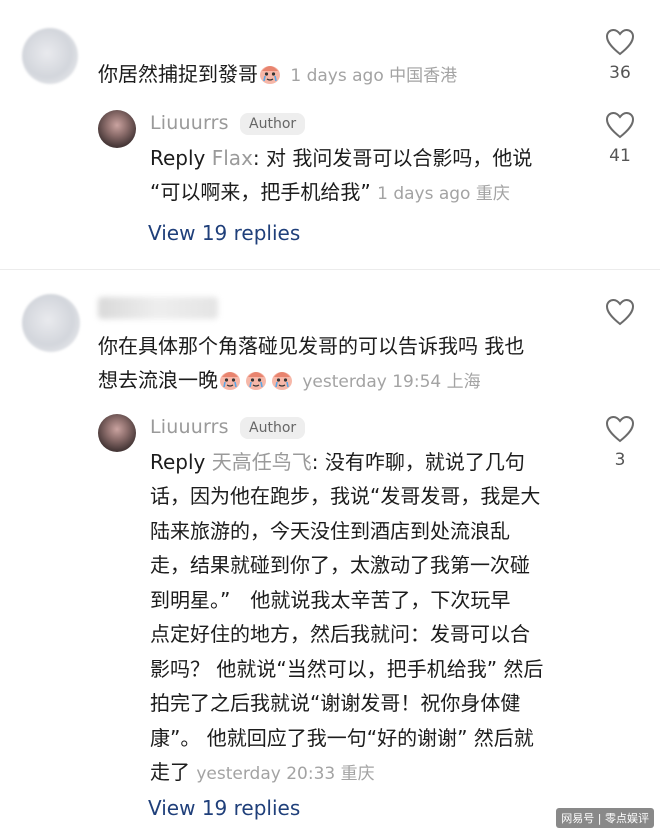 The height and width of the screenshot is (832, 660). Describe the element at coordinates (605, 818) in the screenshot. I see `watermark: 网易号 | 零点娱评` at that location.